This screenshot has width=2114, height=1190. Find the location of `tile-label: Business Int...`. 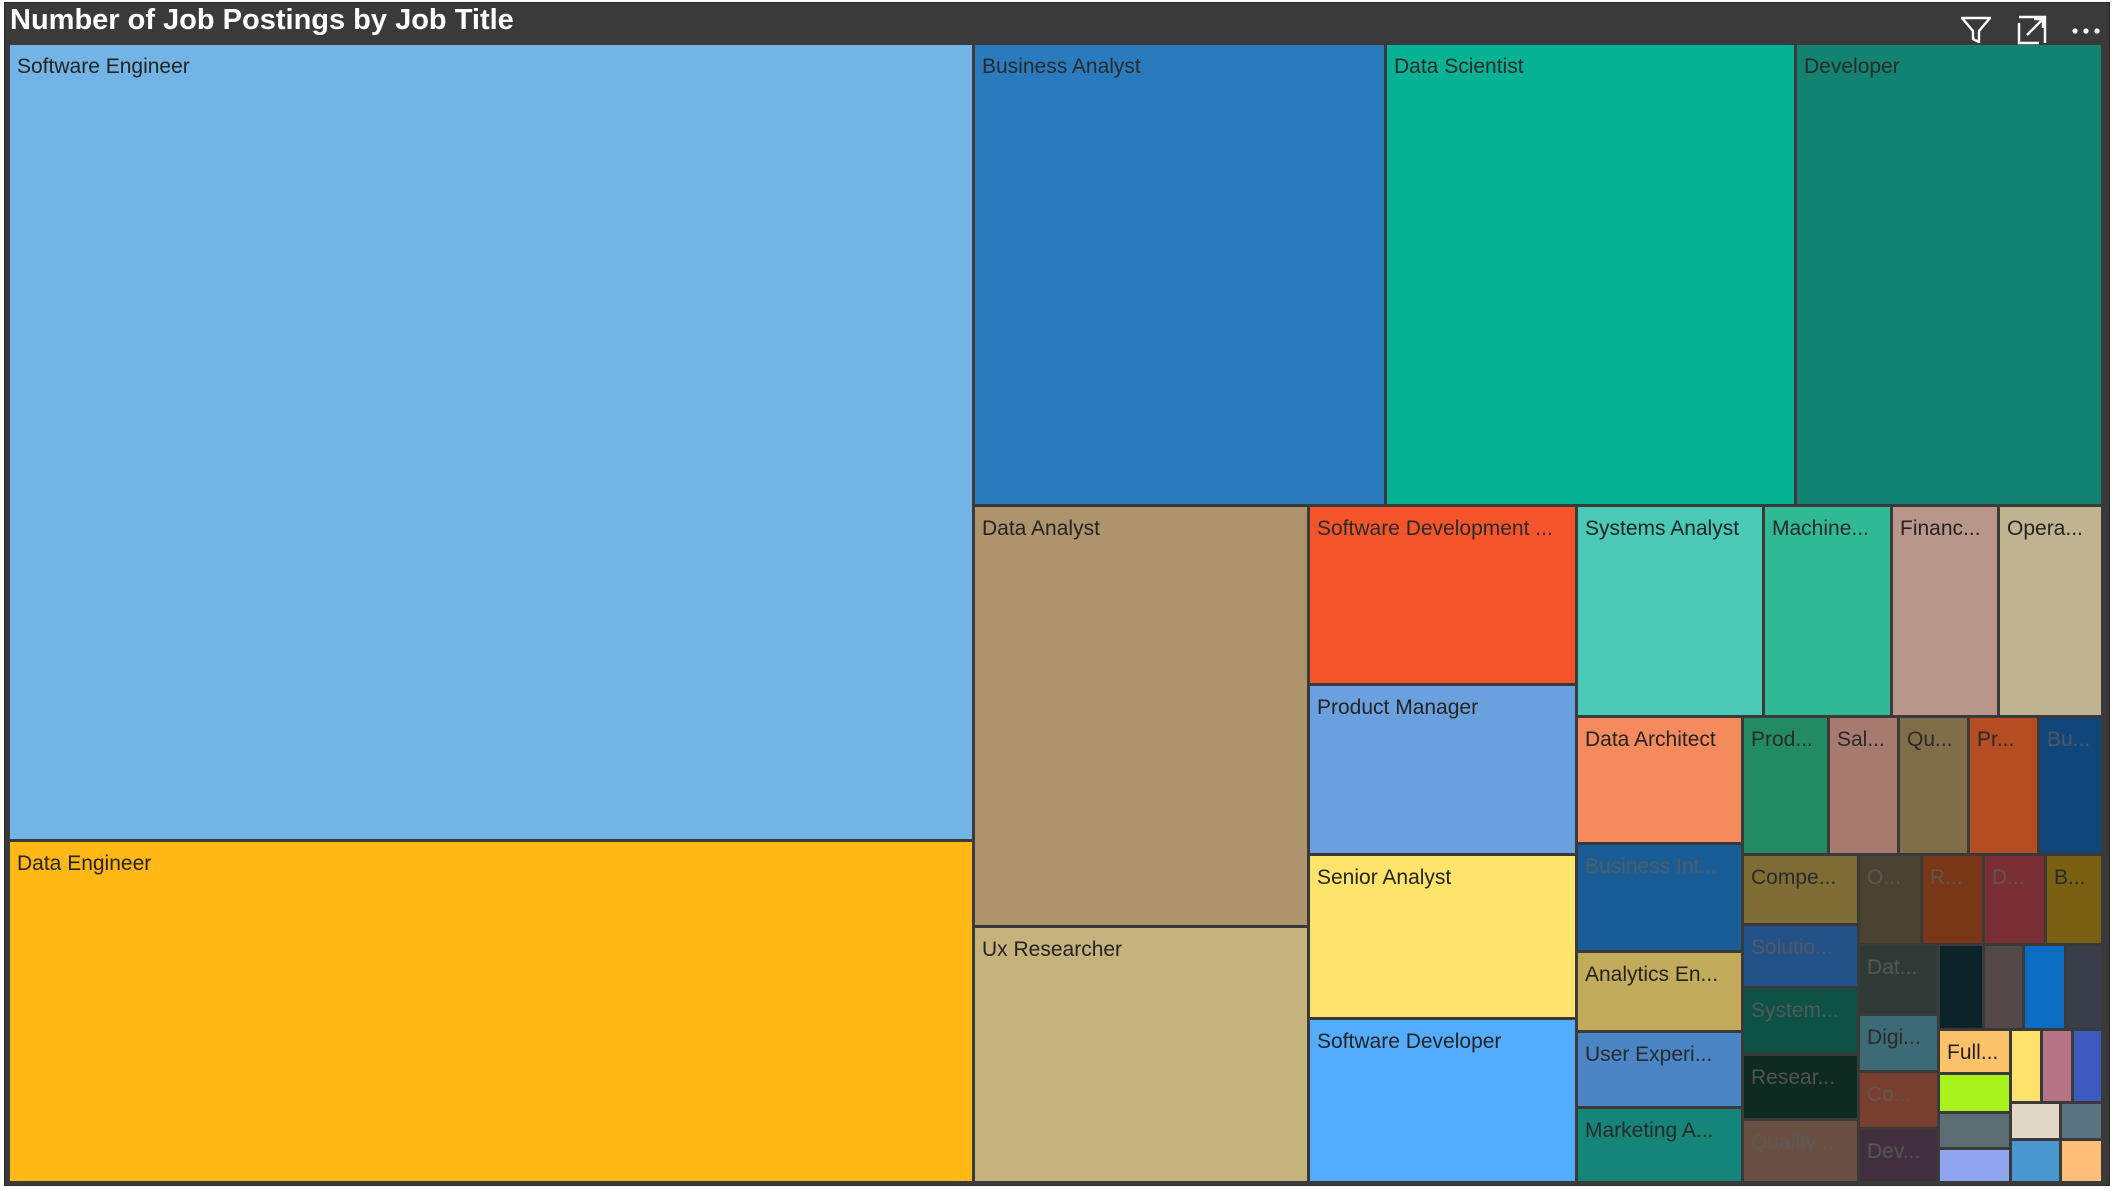

tile-label: Business Int... is located at coordinates (1651, 866).